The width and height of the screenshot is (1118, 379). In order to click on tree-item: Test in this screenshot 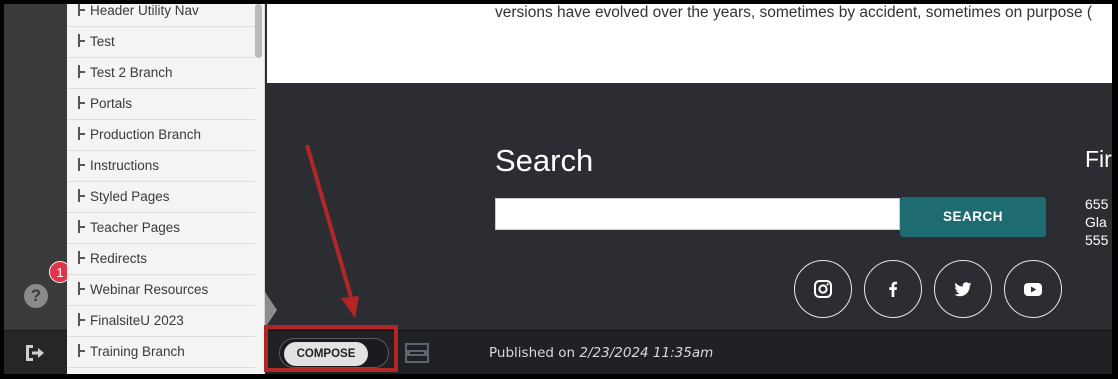, I will do `click(161, 42)`.